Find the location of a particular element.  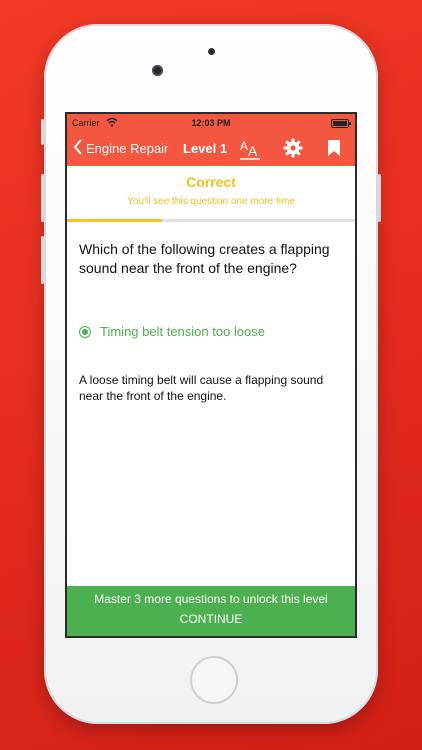

result-title: Correct is located at coordinates (211, 182).